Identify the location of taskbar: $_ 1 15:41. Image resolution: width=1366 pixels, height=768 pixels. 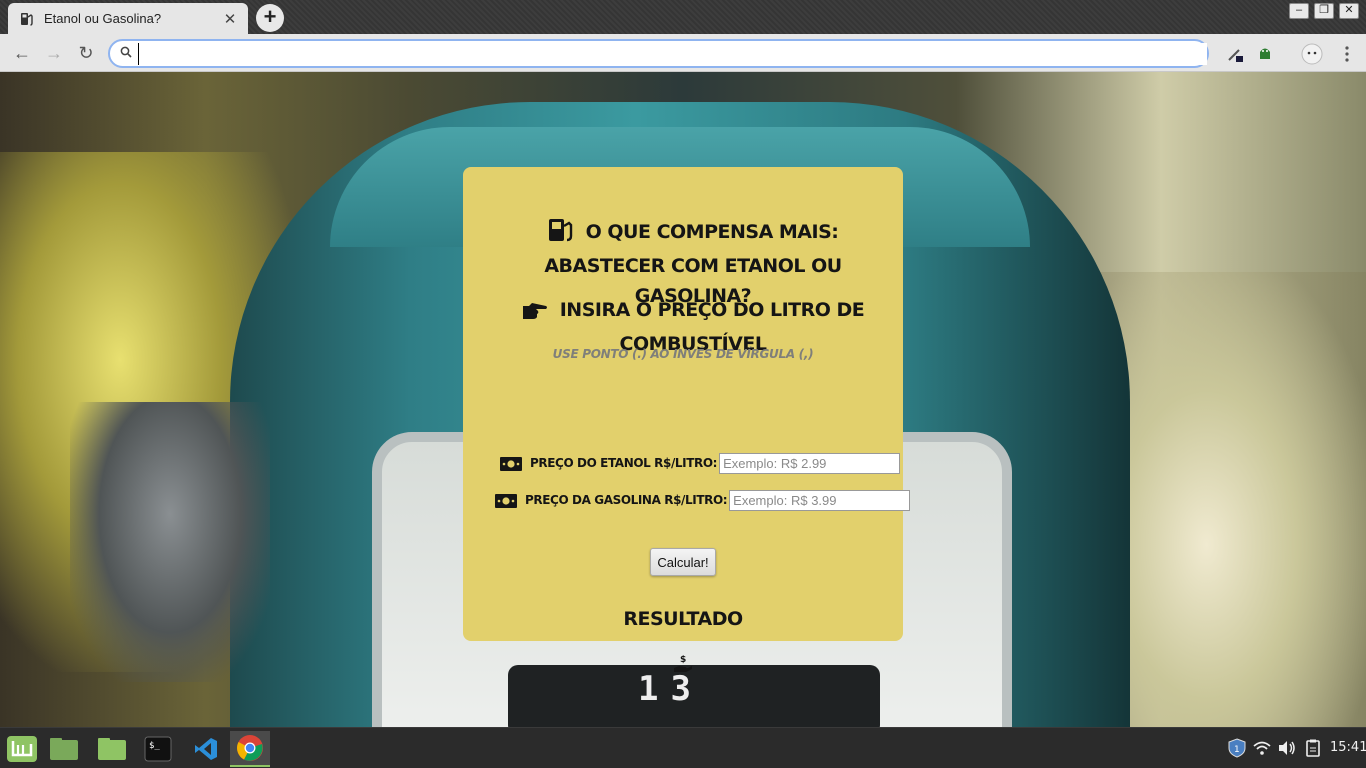
(683, 747).